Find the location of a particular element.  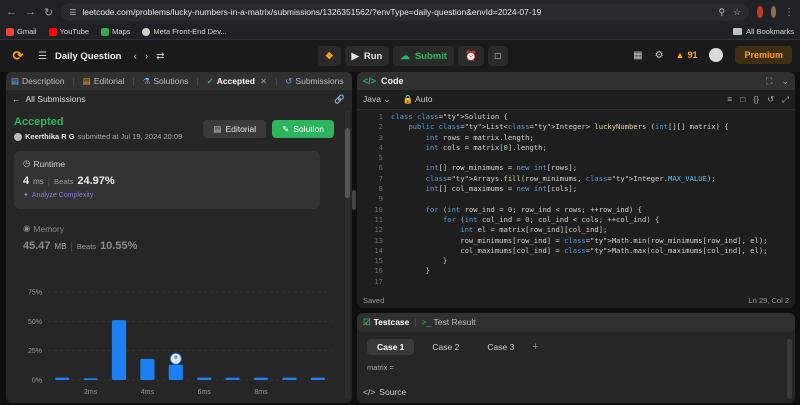

close-tab-icon: ✕ is located at coordinates (263, 81).